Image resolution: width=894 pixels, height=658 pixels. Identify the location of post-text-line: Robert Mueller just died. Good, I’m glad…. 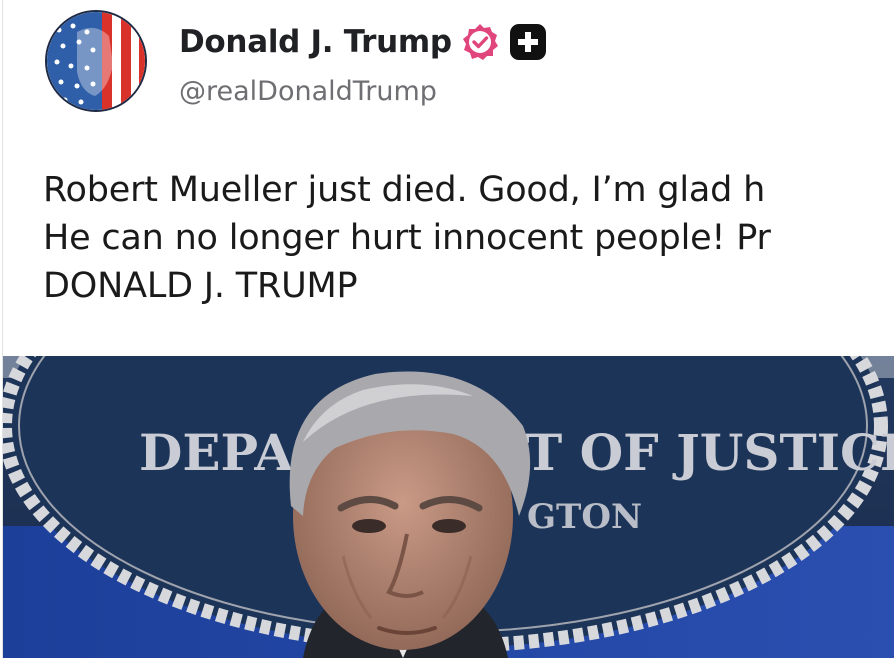
(404, 190).